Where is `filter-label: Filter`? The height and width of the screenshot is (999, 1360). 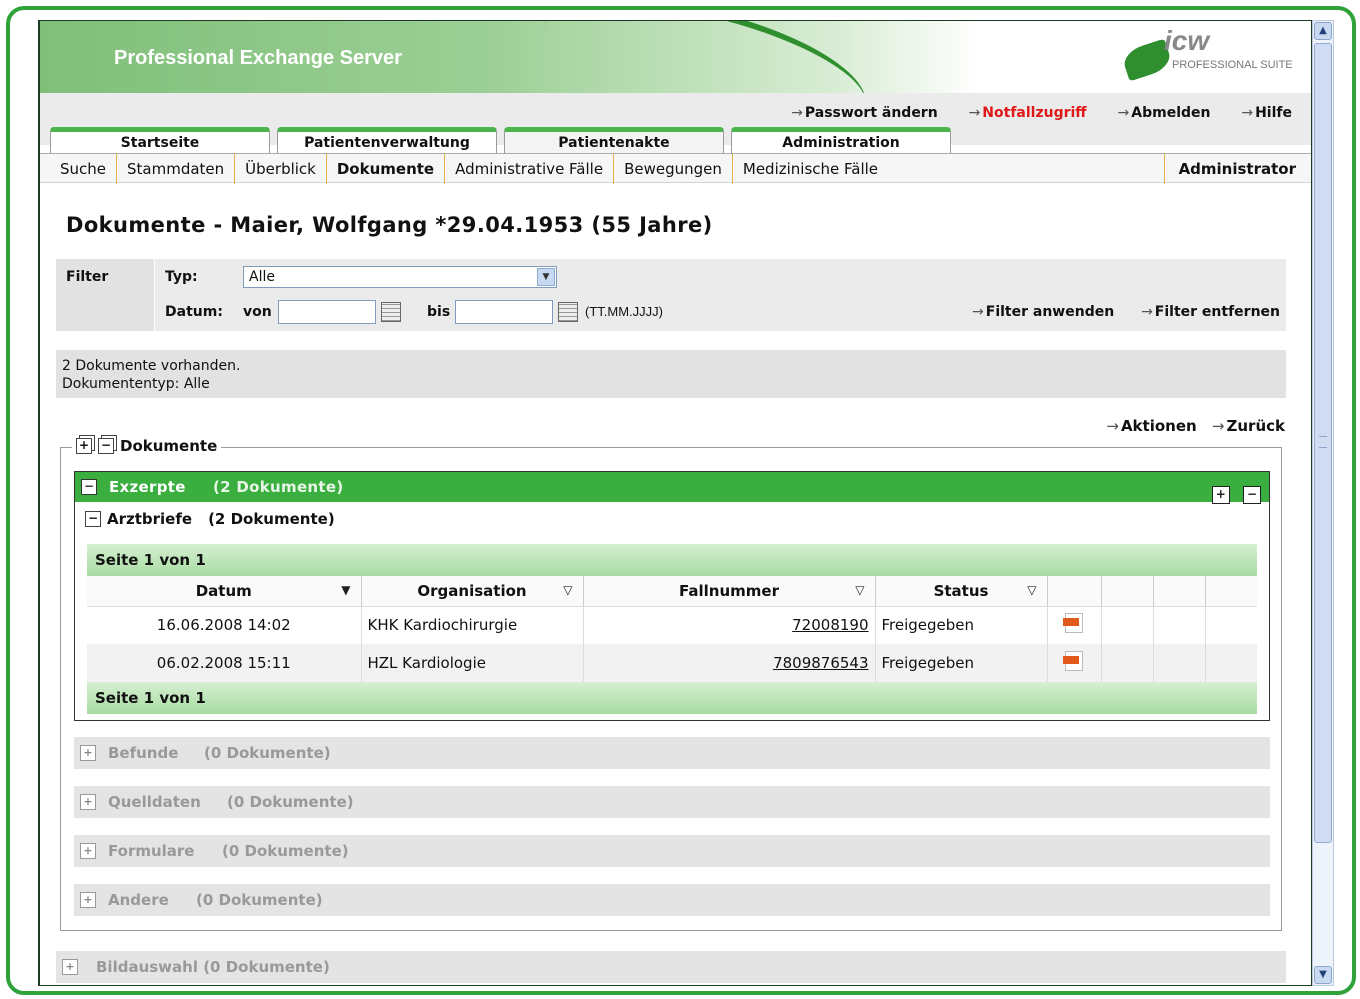
filter-label: Filter is located at coordinates (87, 277).